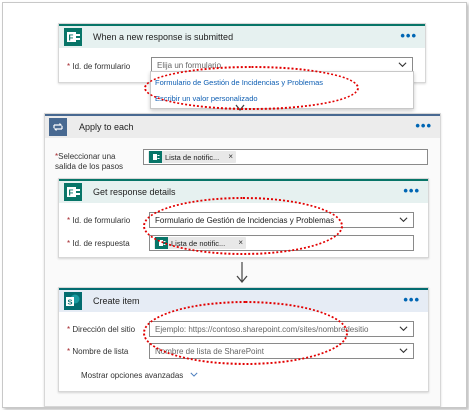  I want to click on apply-to-each-menu-icon: •••, so click(423, 125).